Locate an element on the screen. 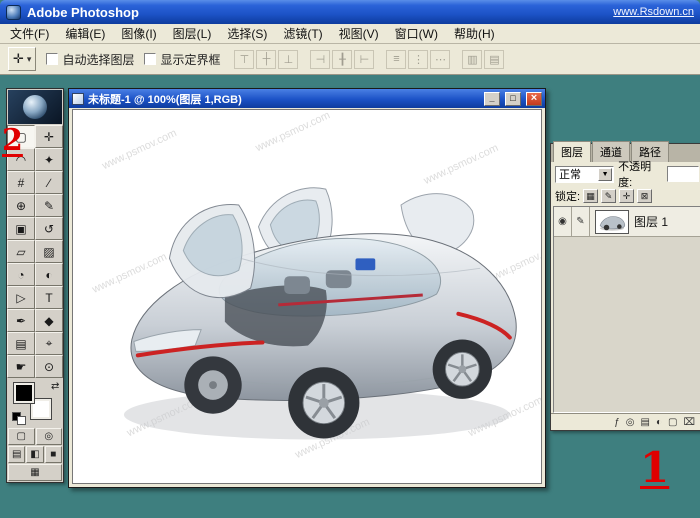 Image resolution: width=700 pixels, height=518 pixels. delete-layer-button: ⌧ is located at coordinates (689, 422).